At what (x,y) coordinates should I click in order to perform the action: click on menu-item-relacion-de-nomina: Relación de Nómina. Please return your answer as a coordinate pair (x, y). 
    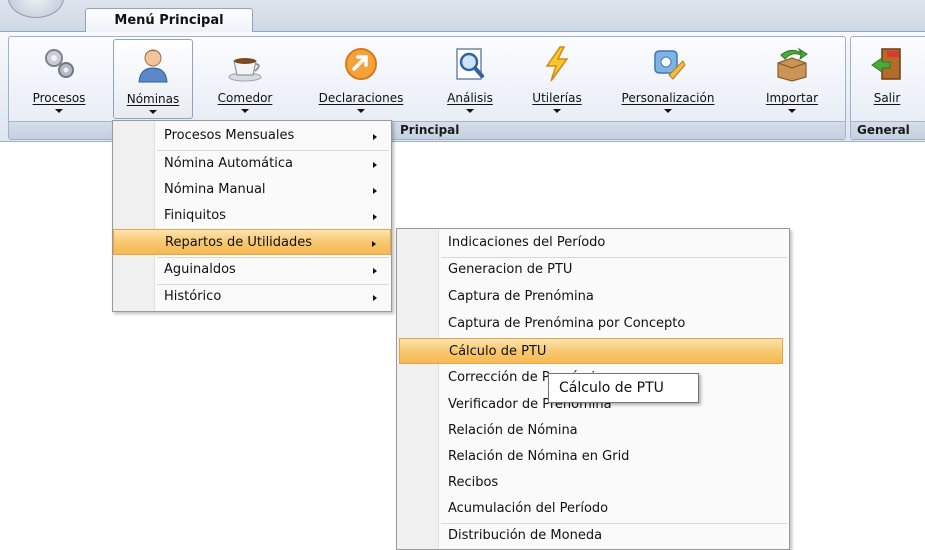
    Looking at the image, I should click on (593, 431).